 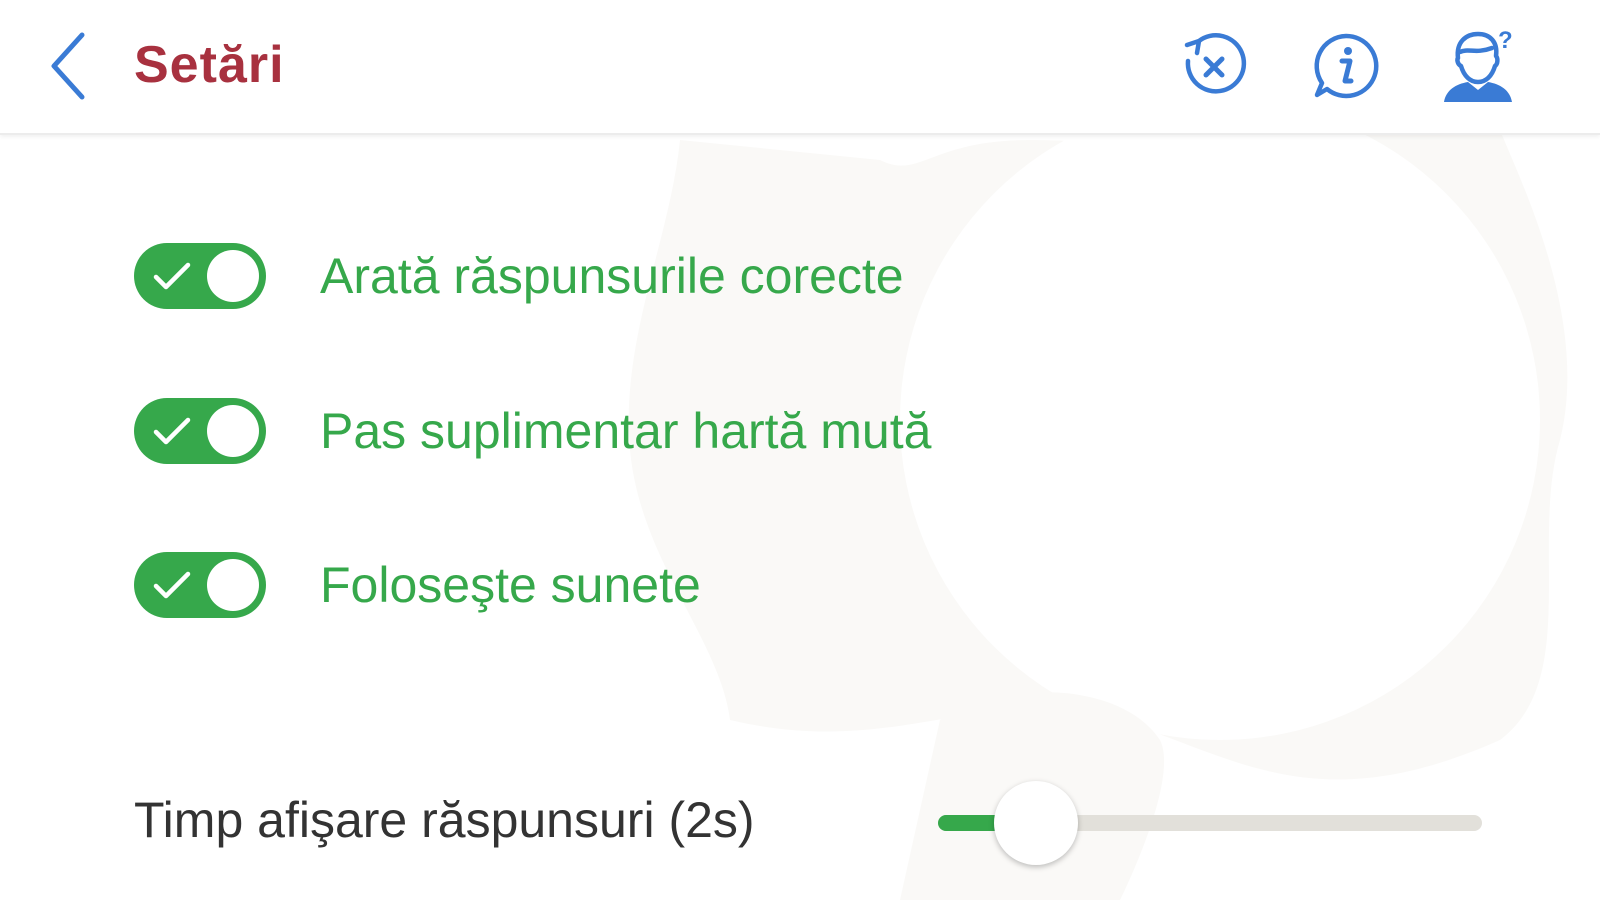 I want to click on reset-progress-icon, so click(x=1215, y=63).